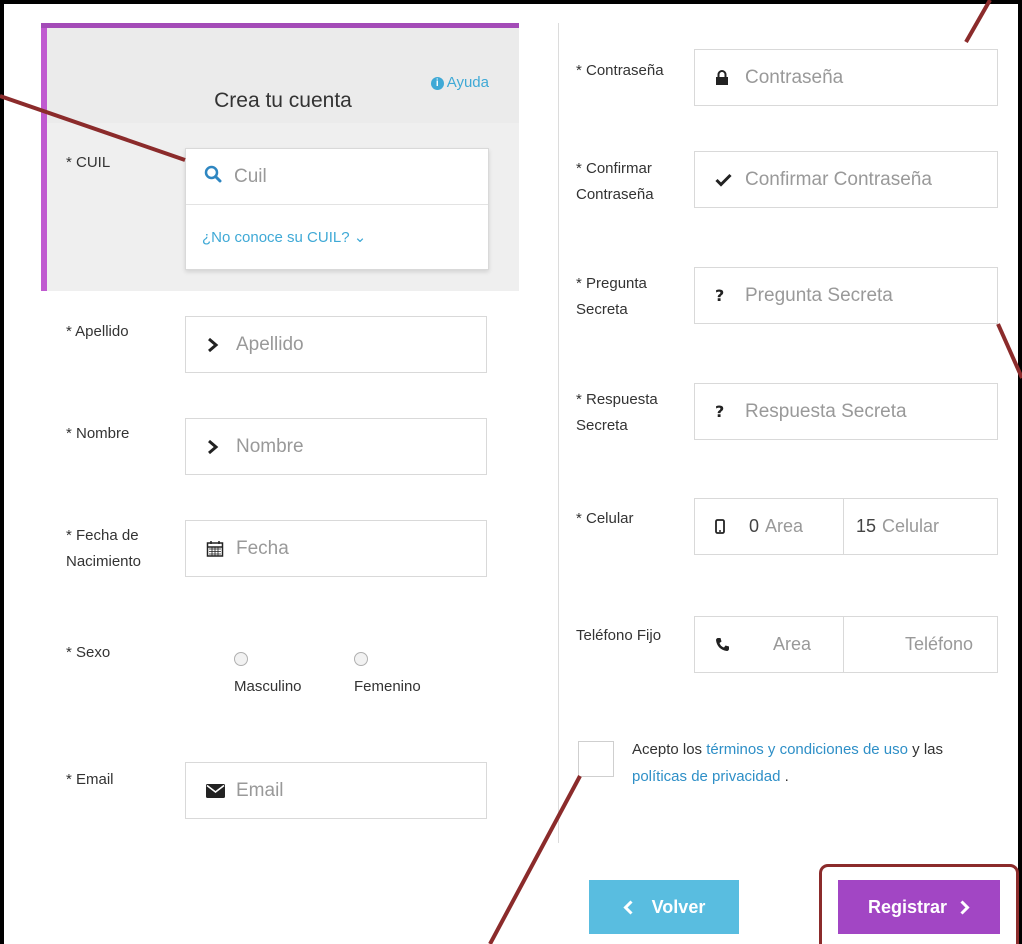 This screenshot has height=944, width=1022. I want to click on answer-label: * Respuesta Secreta, so click(617, 412).